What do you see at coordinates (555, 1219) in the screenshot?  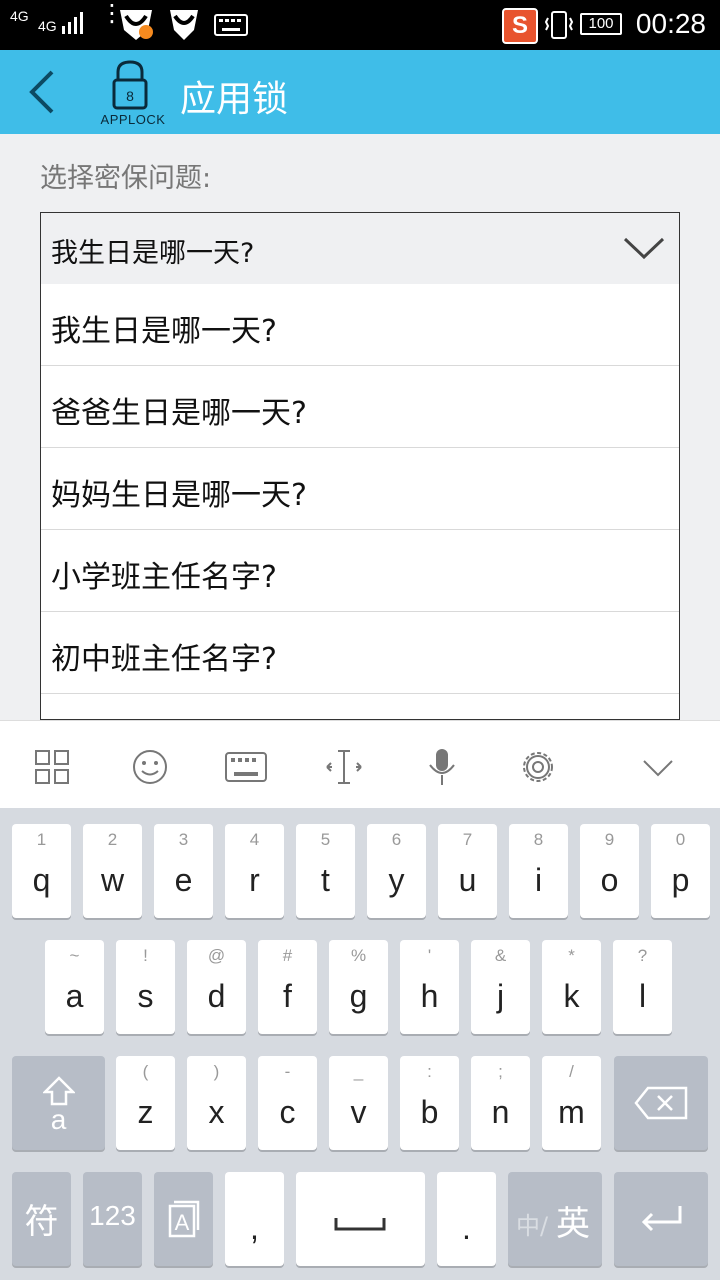 I see `language-switch-key: 中/ 英` at bounding box center [555, 1219].